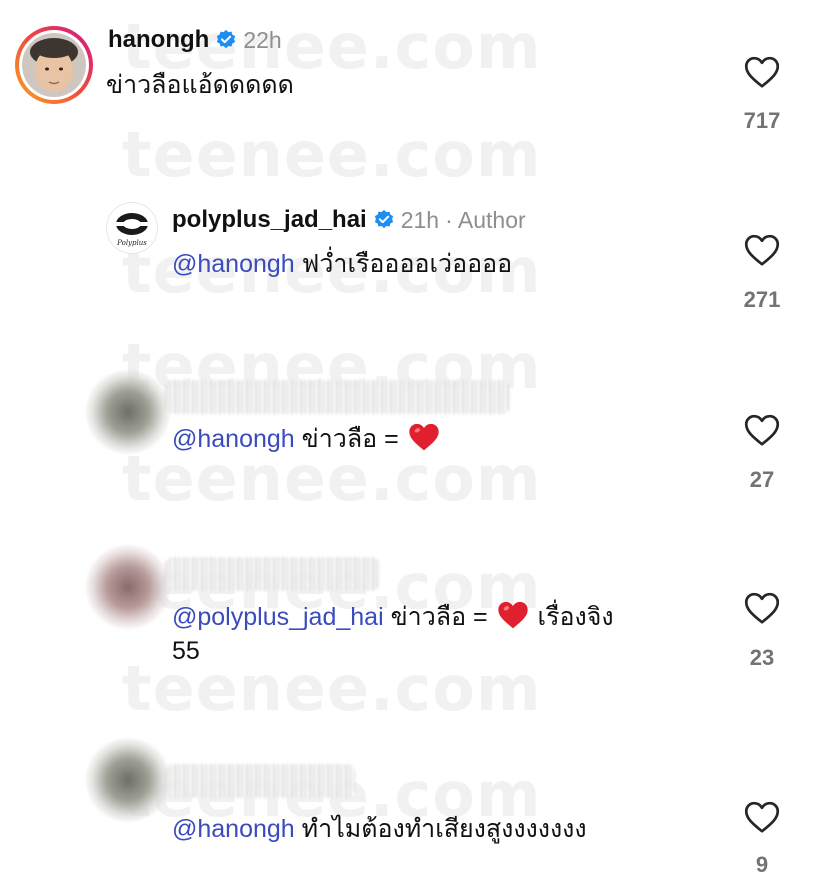 The image size is (820, 891). Describe the element at coordinates (762, 864) in the screenshot. I see `like-count: 9` at that location.